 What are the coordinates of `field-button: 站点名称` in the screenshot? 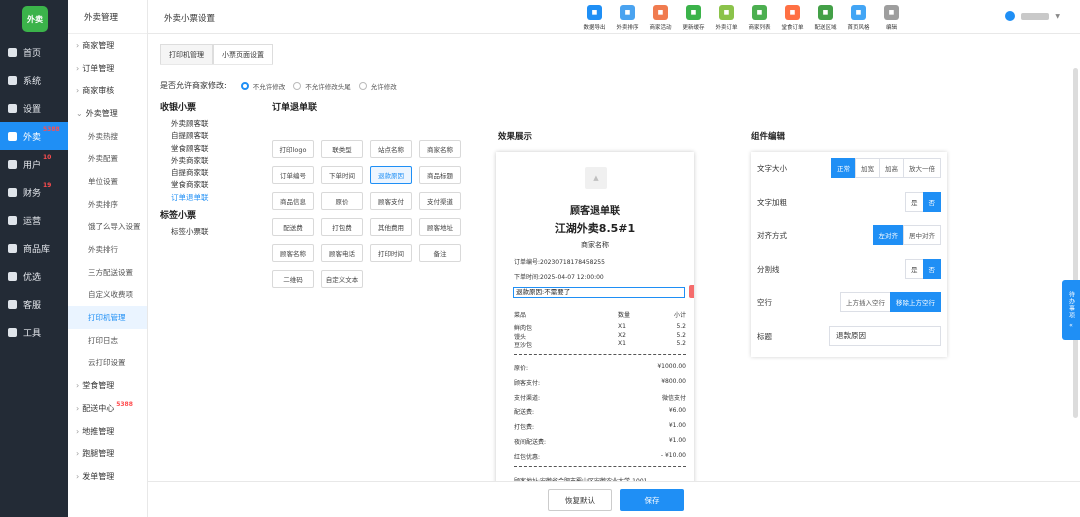 It's located at (391, 149).